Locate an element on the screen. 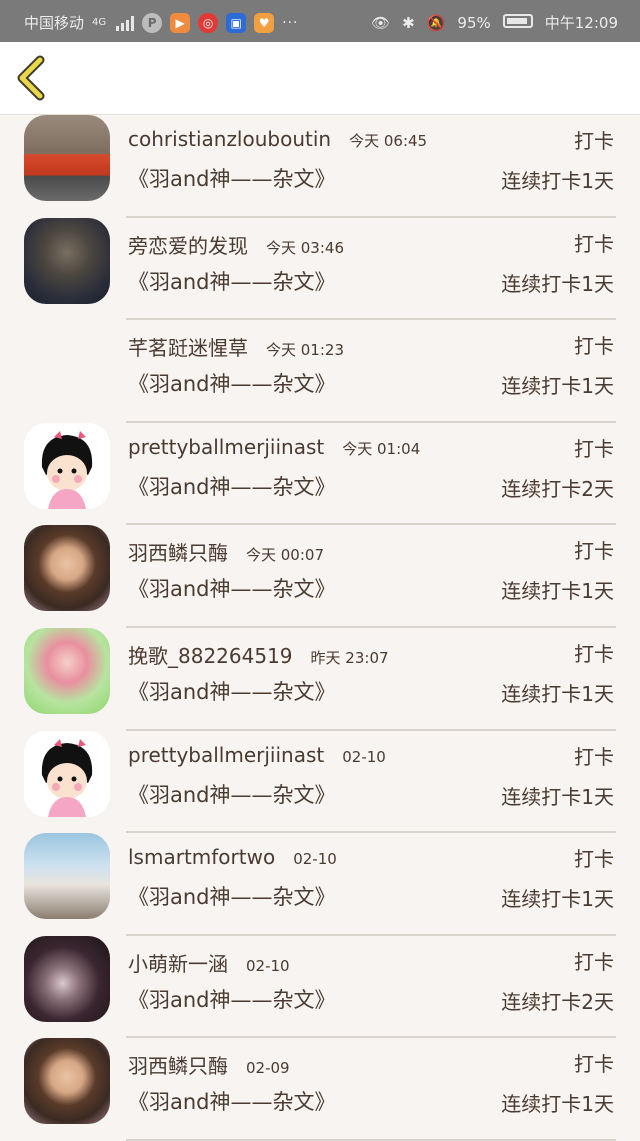  mute-icon: 🔕 is located at coordinates (436, 22).